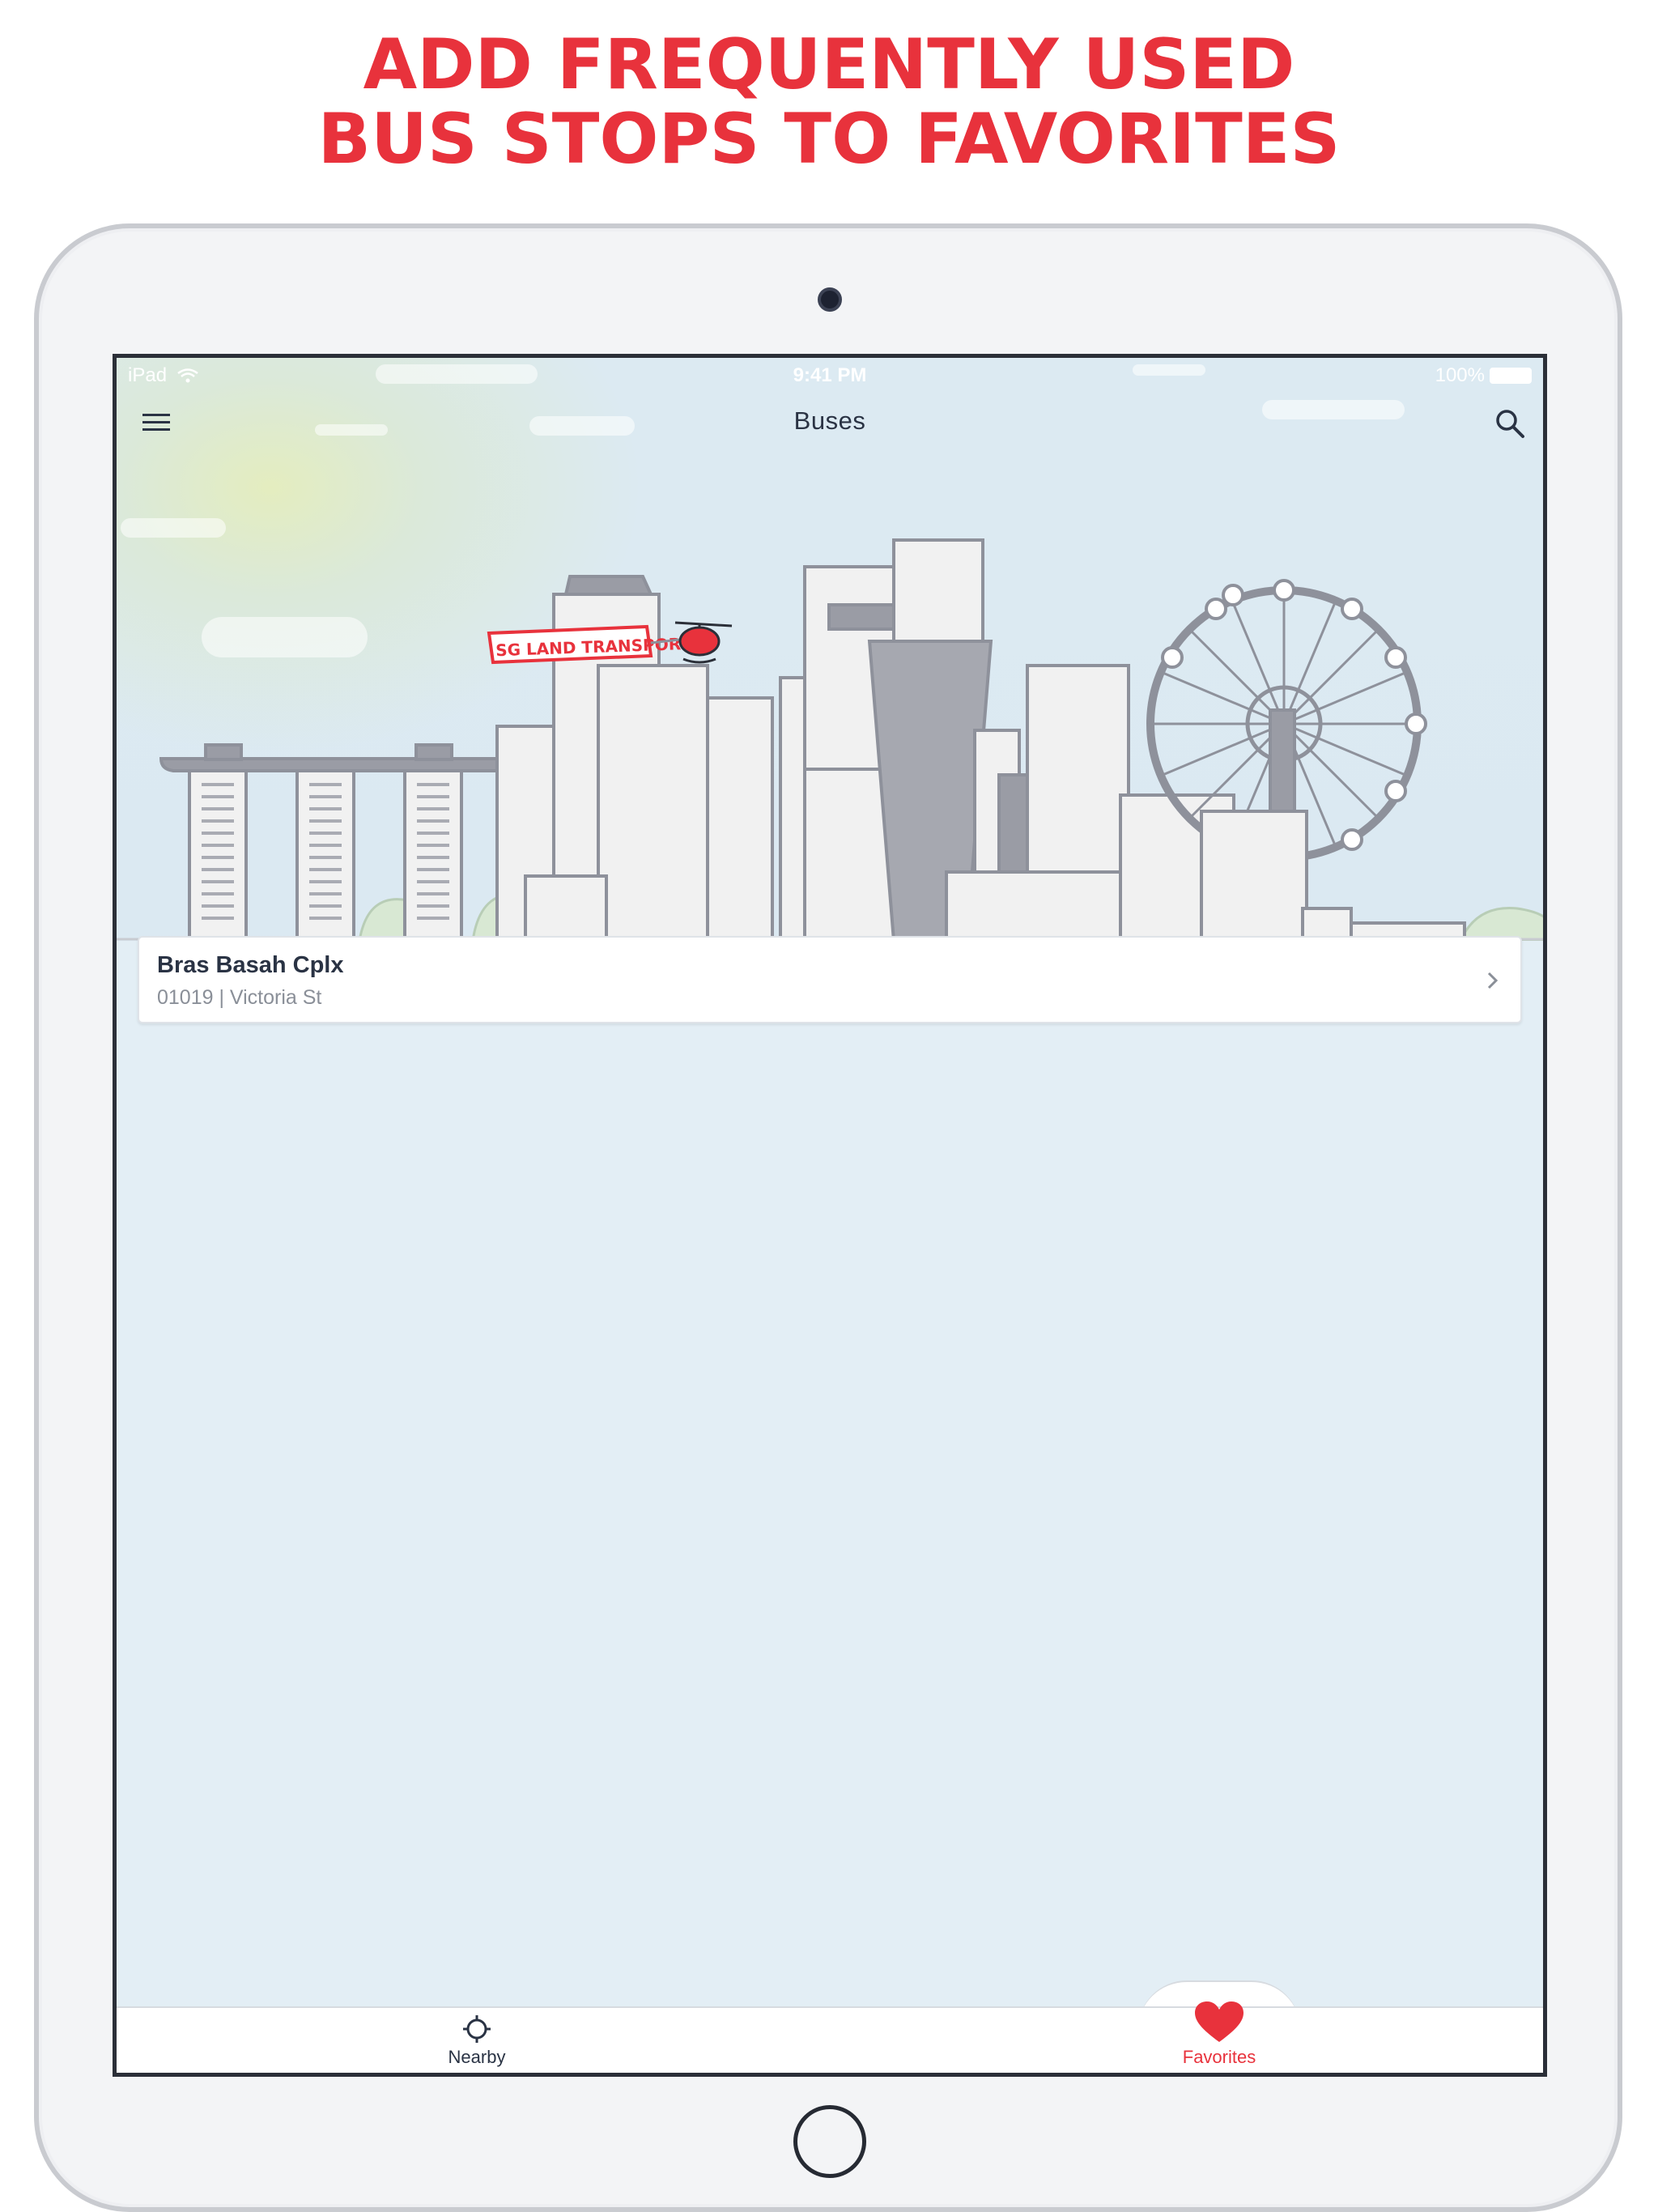  Describe the element at coordinates (1509, 424) in the screenshot. I see `search-icon` at that location.